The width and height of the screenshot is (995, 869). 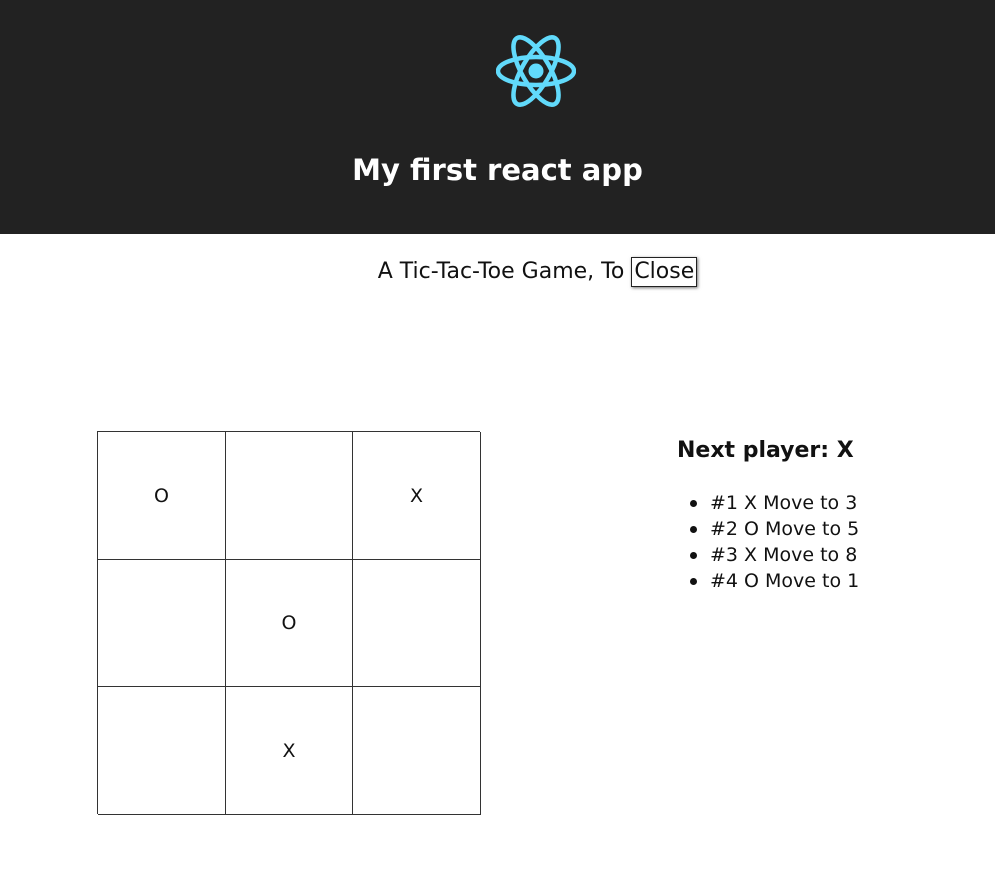 I want to click on move-history-item: #2 O Move to 5, so click(x=774, y=529).